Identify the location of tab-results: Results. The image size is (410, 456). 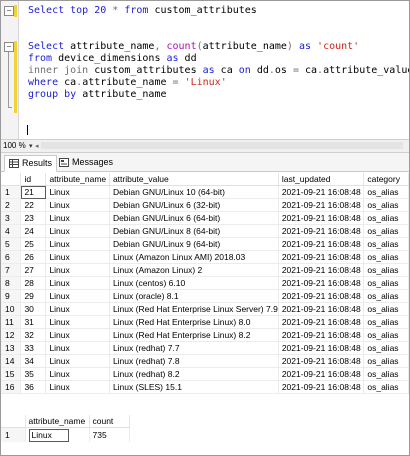
(31, 163).